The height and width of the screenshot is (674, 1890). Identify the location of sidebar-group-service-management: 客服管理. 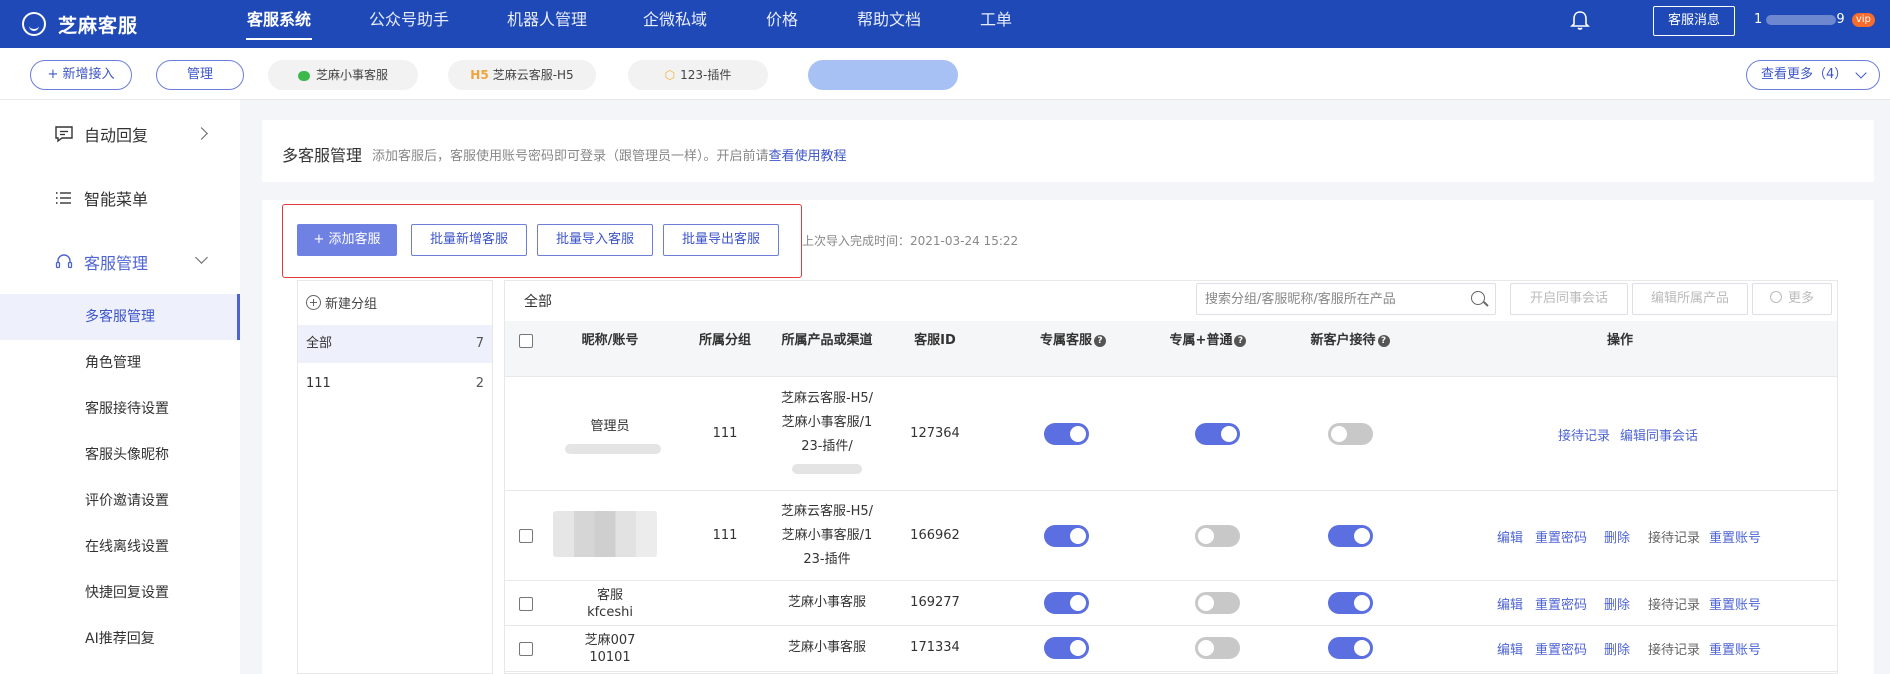
(120, 262).